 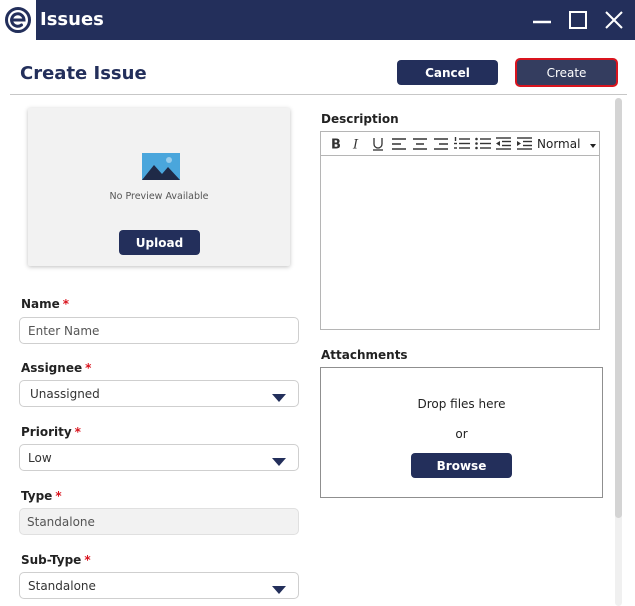 I want to click on assignee-select: Unassigned, so click(x=159, y=393).